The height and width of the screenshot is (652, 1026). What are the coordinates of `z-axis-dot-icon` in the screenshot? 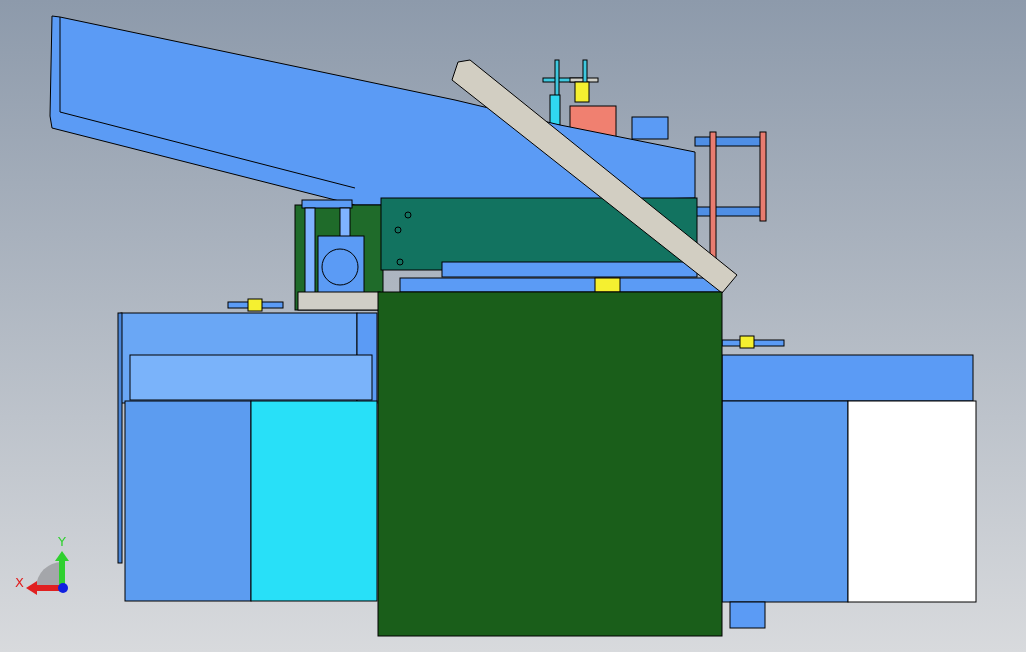 It's located at (63, 588).